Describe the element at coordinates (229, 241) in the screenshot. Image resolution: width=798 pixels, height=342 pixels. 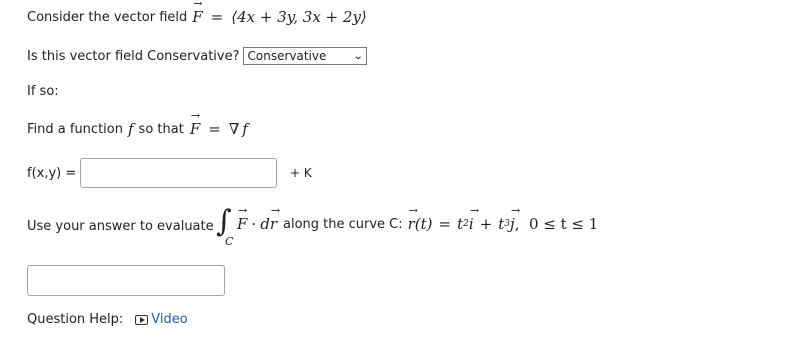
I see `integral-subscript-C: C` at that location.